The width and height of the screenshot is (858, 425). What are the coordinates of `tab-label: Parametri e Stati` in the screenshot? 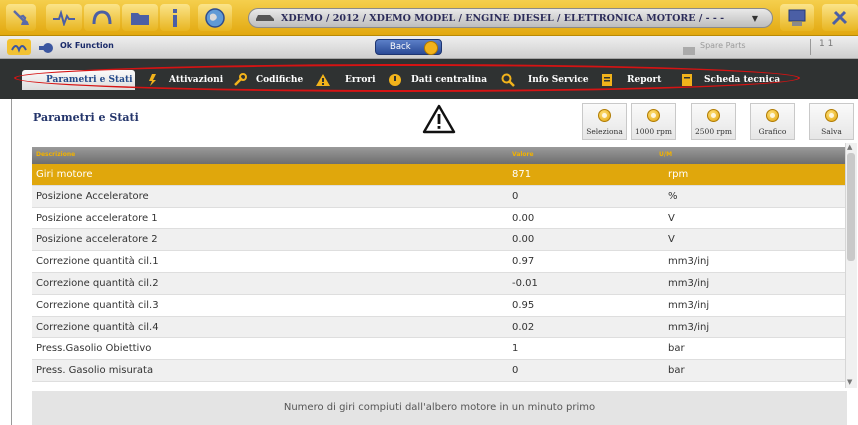 It's located at (89, 80).